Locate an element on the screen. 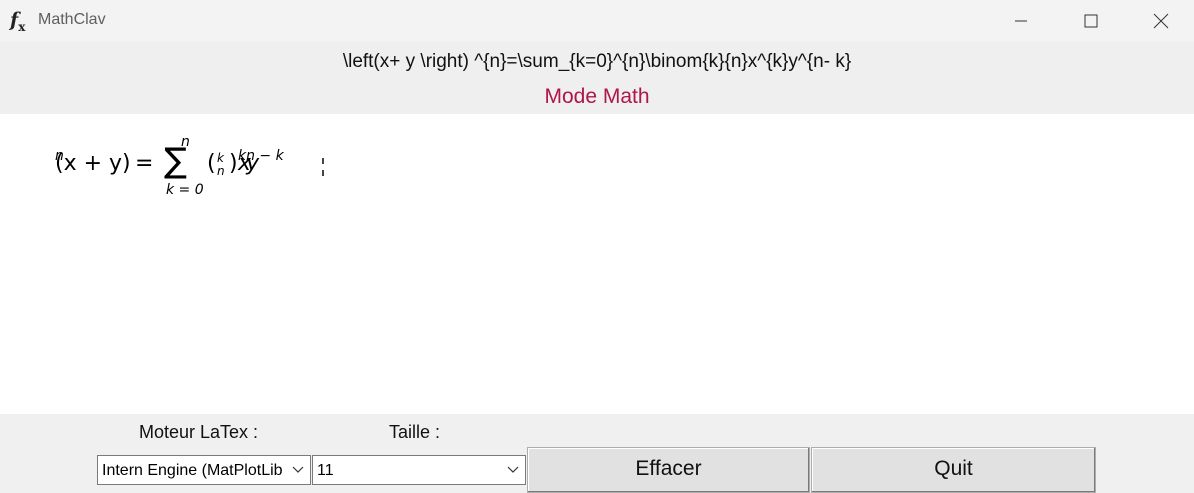 This screenshot has height=493, width=1194. formula-equals: = is located at coordinates (144, 163).